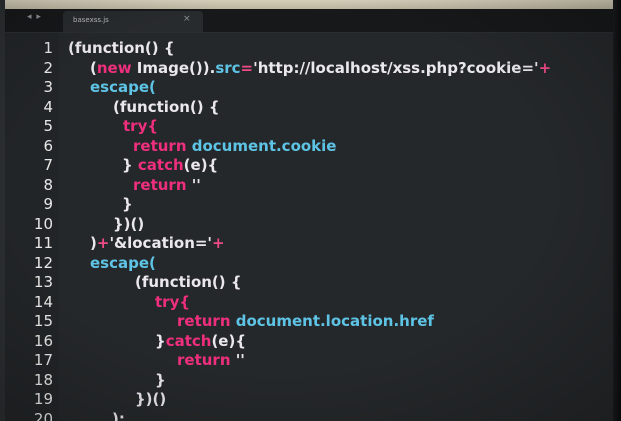  I want to click on code-line: 17 return '', so click(309, 361).